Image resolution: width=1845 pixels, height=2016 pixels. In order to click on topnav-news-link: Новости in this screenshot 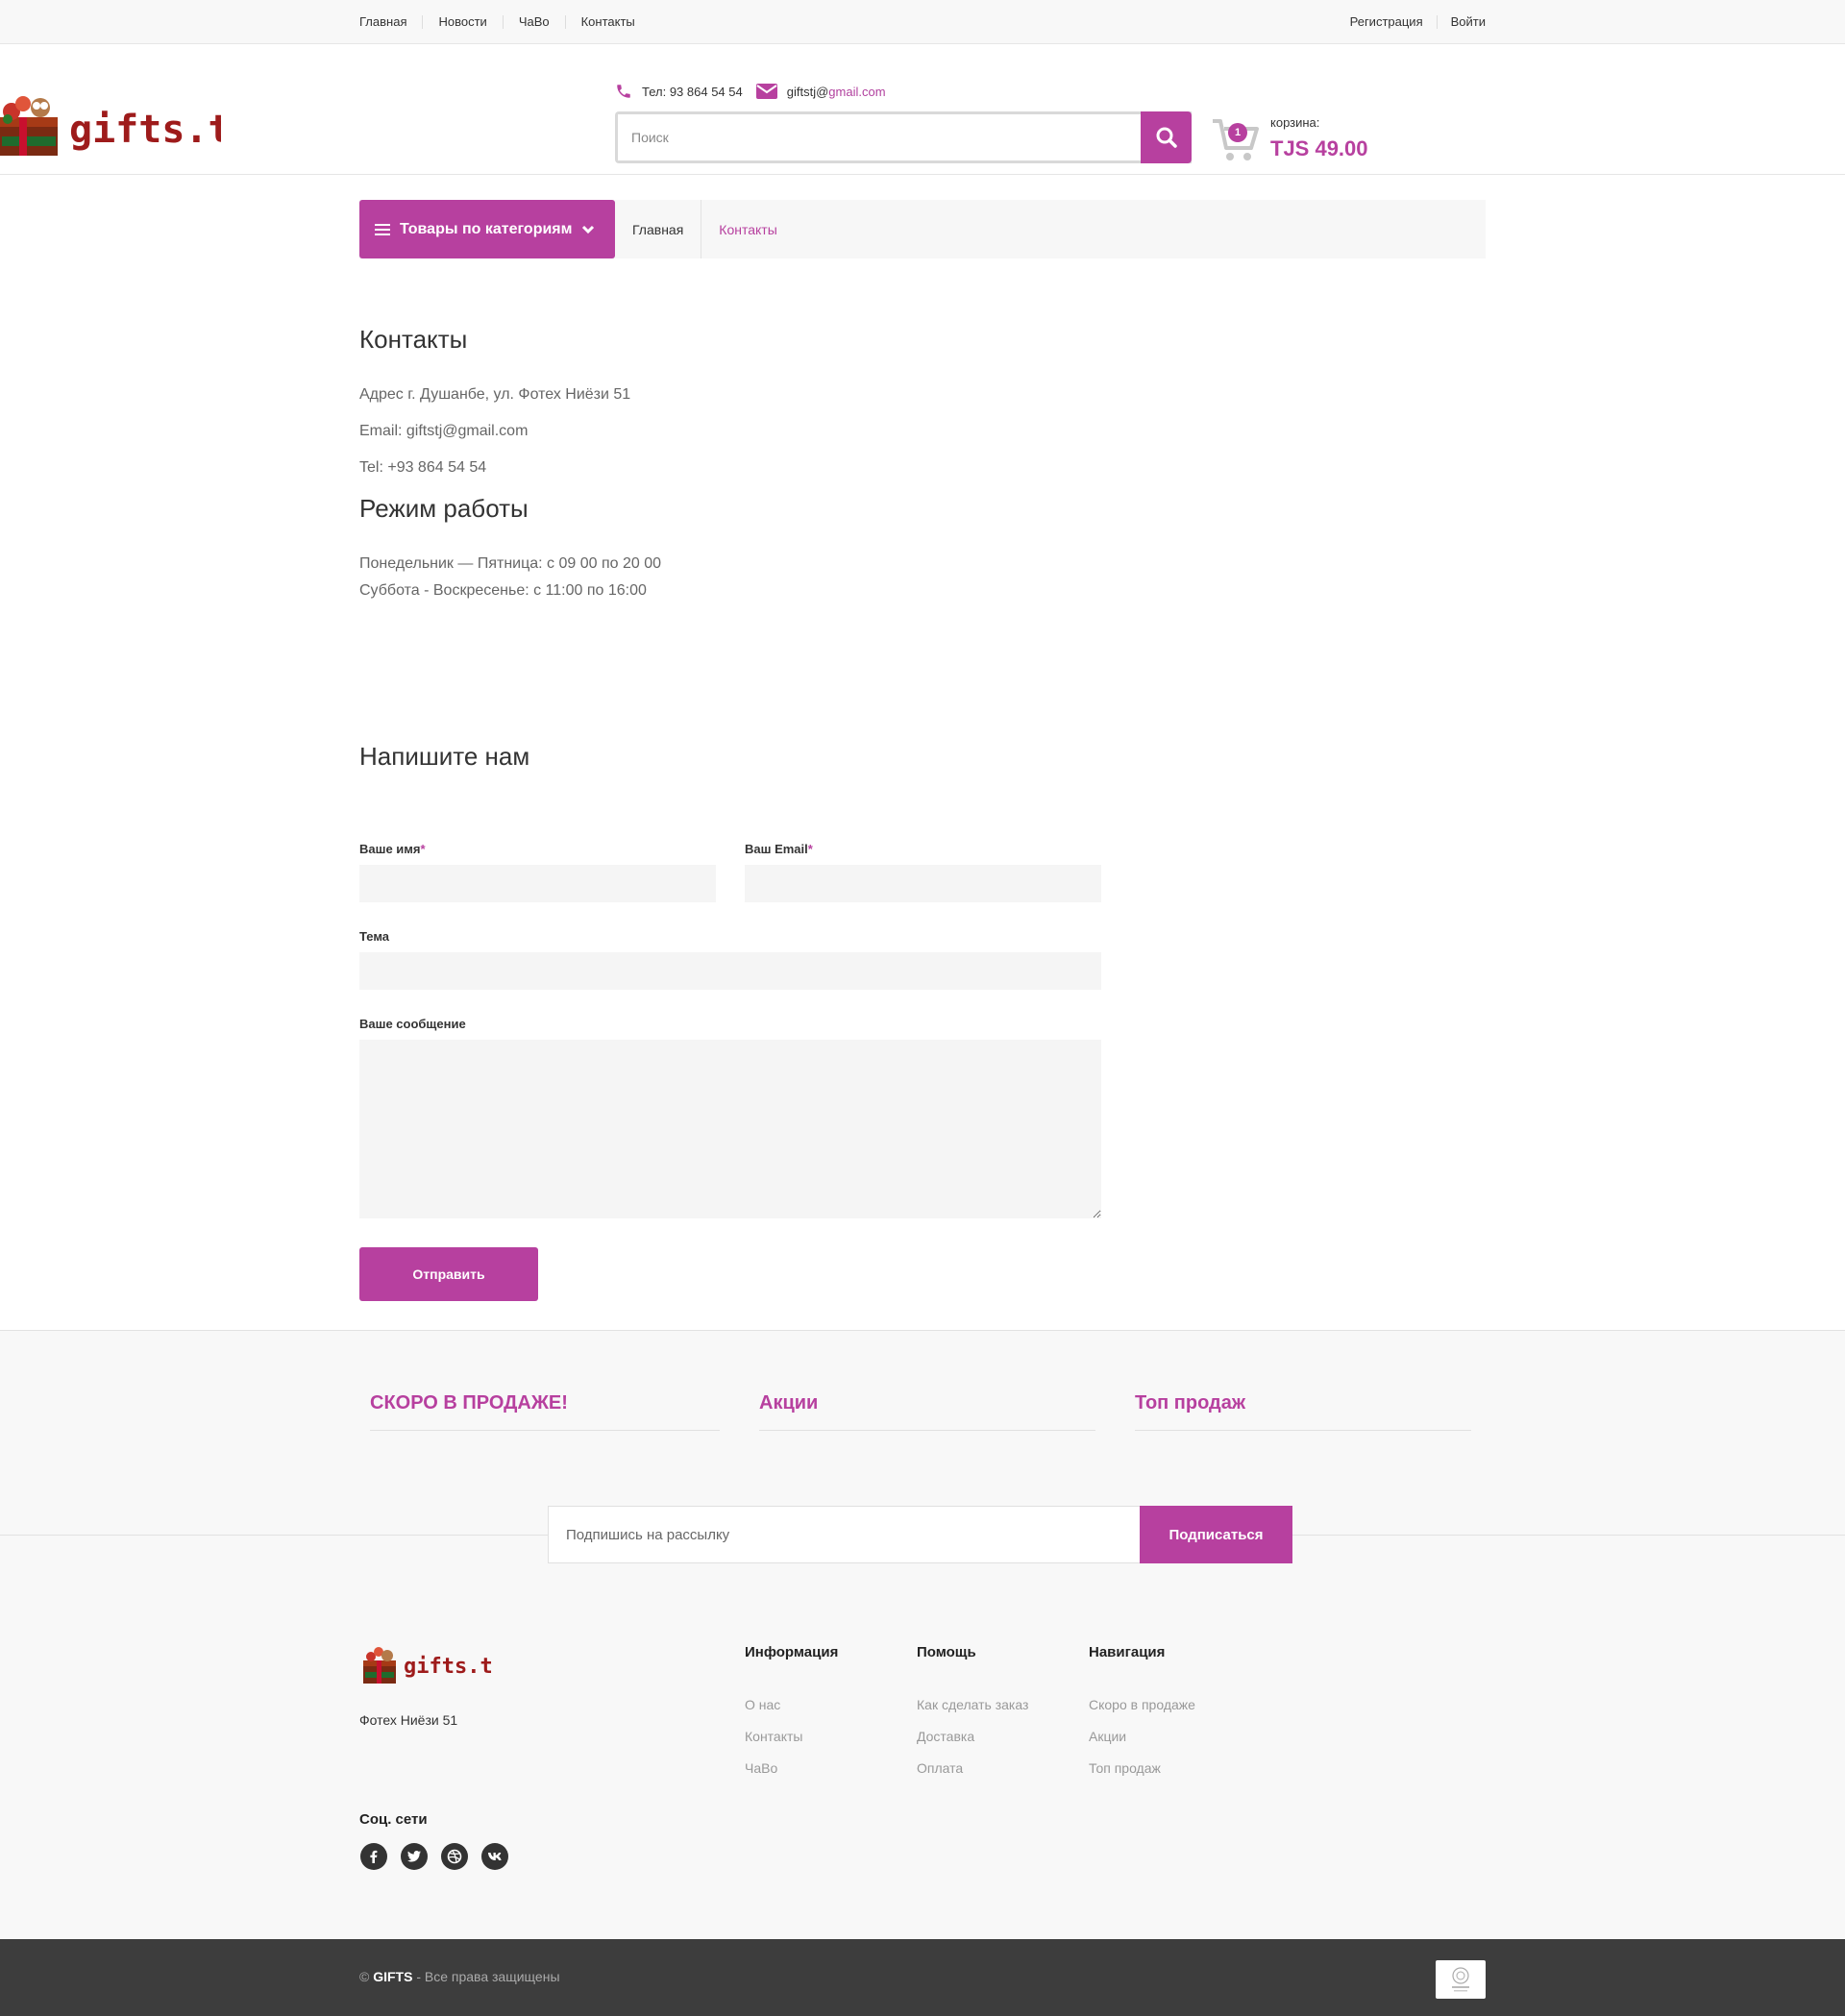, I will do `click(462, 22)`.